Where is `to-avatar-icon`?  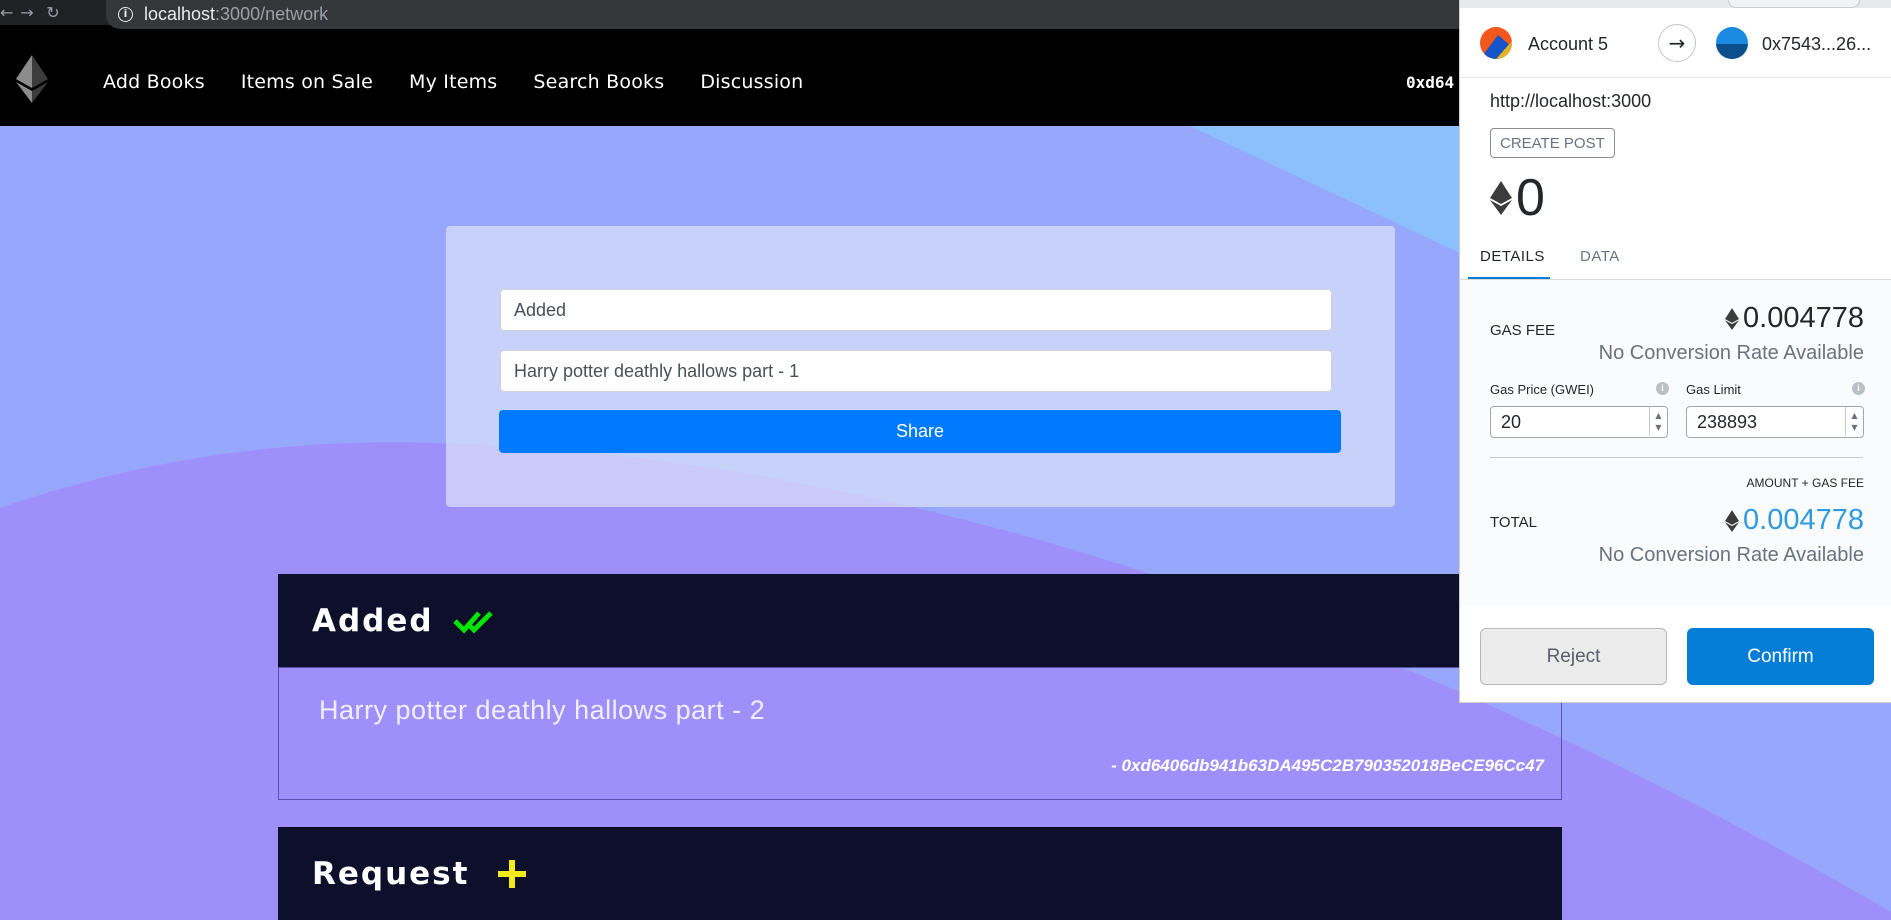
to-avatar-icon is located at coordinates (1732, 43).